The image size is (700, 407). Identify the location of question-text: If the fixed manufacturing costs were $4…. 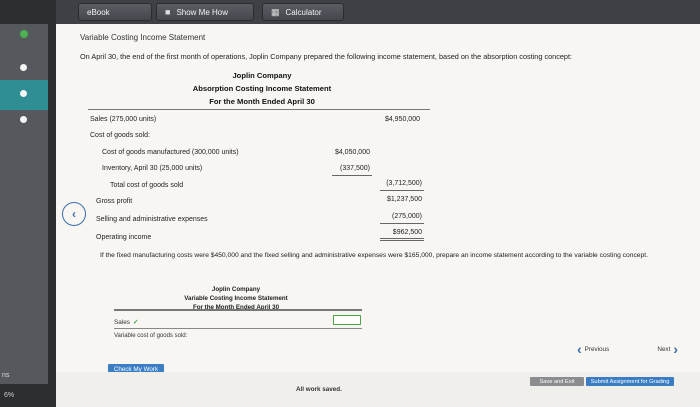
(374, 255).